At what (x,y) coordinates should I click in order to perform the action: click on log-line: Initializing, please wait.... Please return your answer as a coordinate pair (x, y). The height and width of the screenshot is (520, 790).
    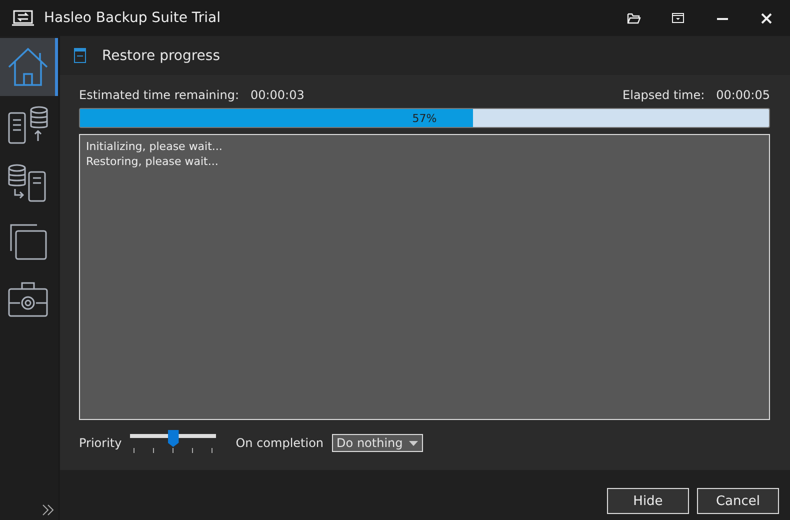
    Looking at the image, I should click on (154, 146).